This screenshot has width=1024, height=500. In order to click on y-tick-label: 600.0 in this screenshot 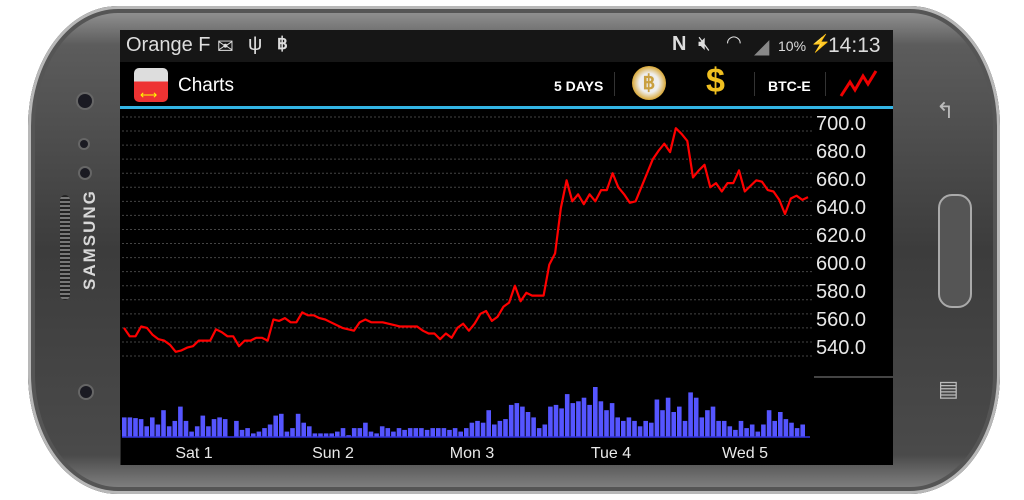, I will do `click(841, 264)`.